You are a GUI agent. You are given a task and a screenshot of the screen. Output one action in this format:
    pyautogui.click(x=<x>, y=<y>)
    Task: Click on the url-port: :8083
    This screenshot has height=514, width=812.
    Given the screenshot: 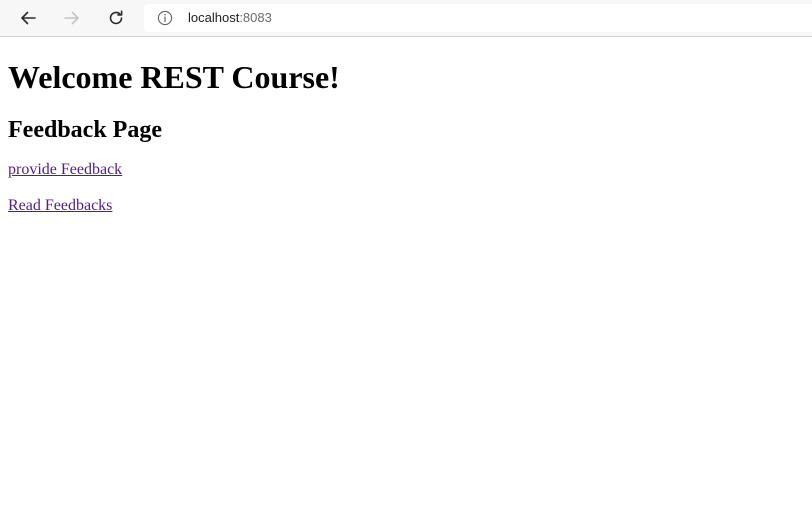 What is the action you would take?
    pyautogui.click(x=255, y=17)
    